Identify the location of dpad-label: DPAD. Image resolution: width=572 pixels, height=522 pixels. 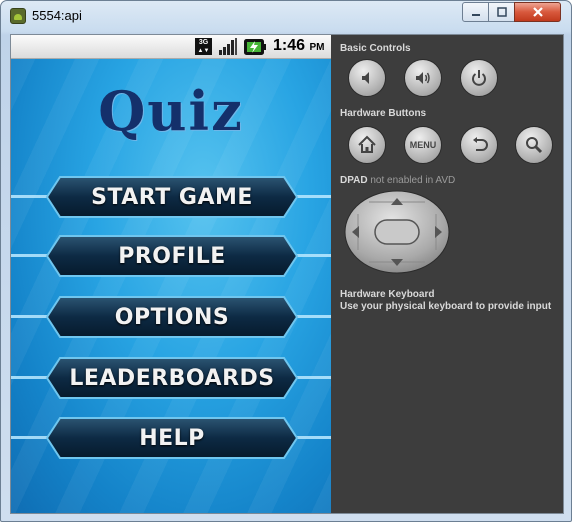
(354, 180).